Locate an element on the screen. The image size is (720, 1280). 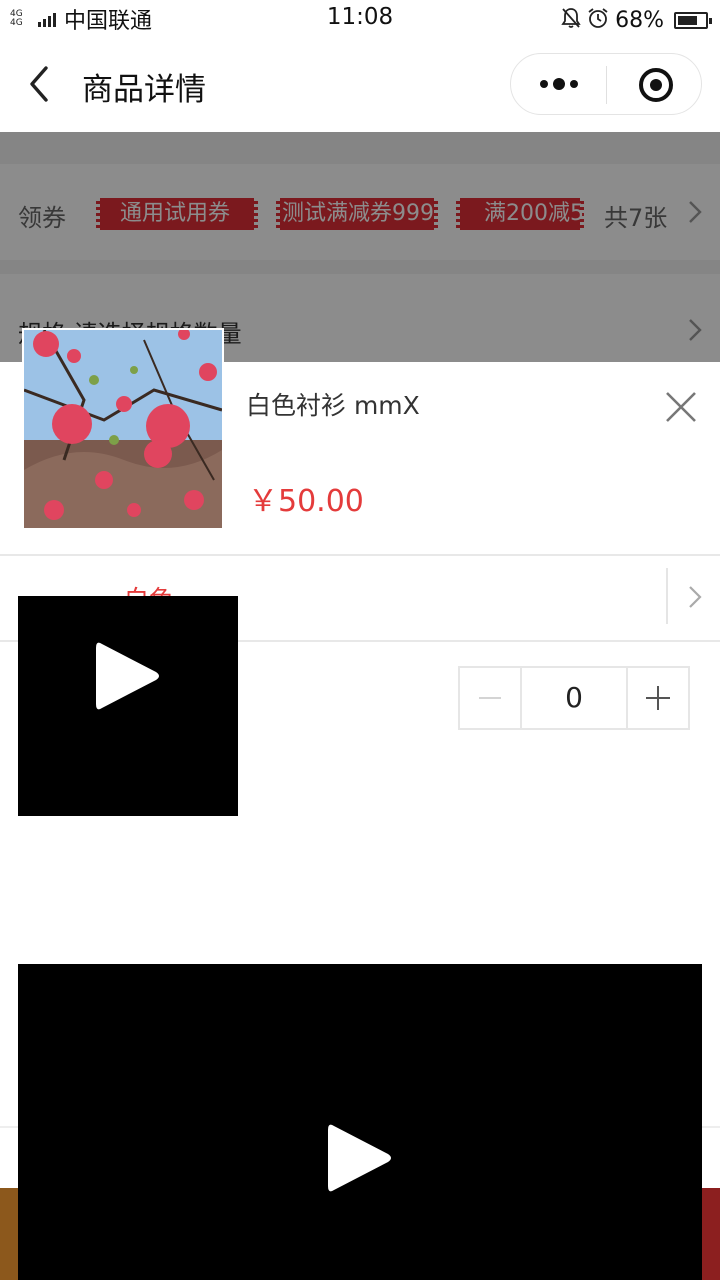
battery-percent: 68% is located at coordinates (639, 20).